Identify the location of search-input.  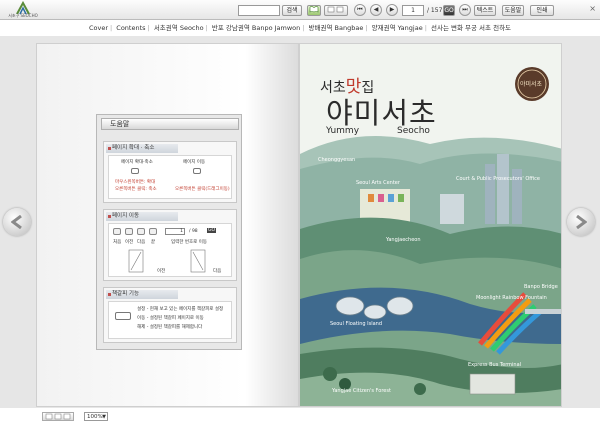
(259, 10).